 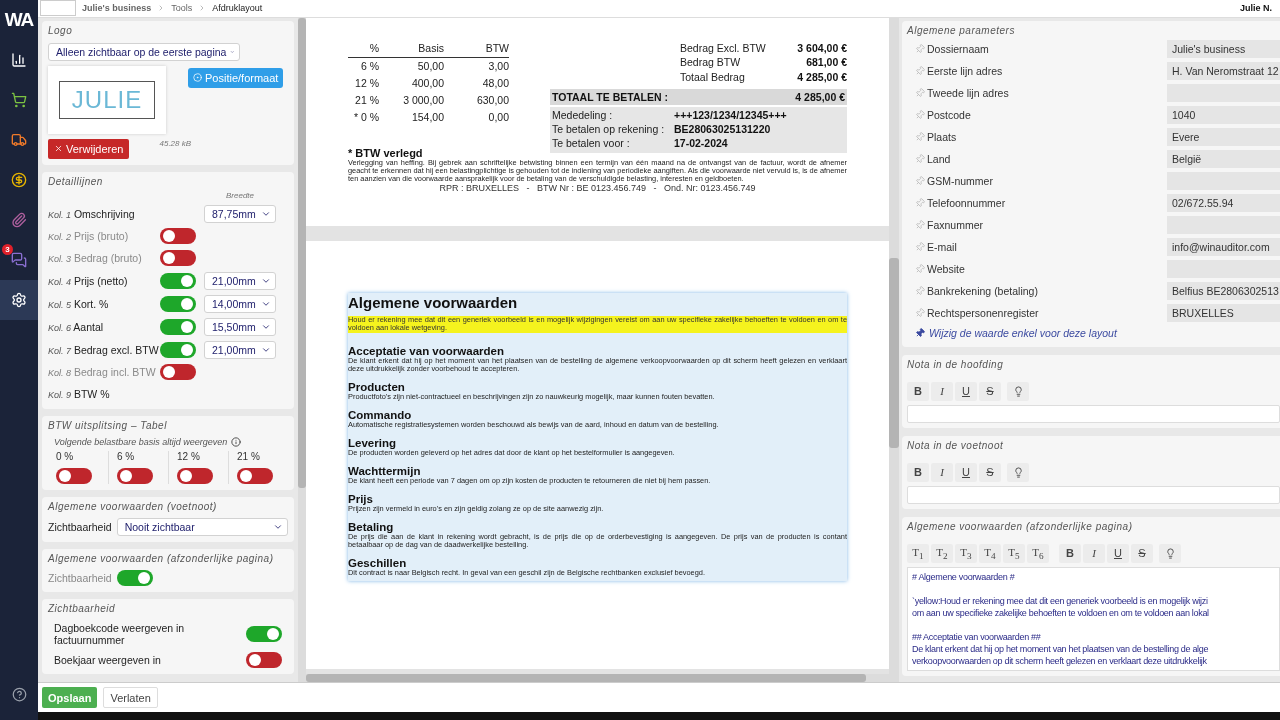 What do you see at coordinates (1223, 246) in the screenshot?
I see `field-value: info@winauditor.com` at bounding box center [1223, 246].